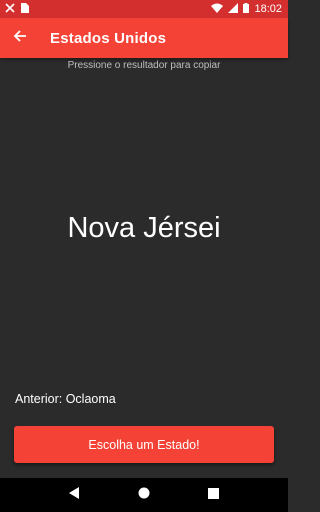 The image size is (320, 512). Describe the element at coordinates (144, 228) in the screenshot. I see `result-text: Nova Jérsei` at that location.